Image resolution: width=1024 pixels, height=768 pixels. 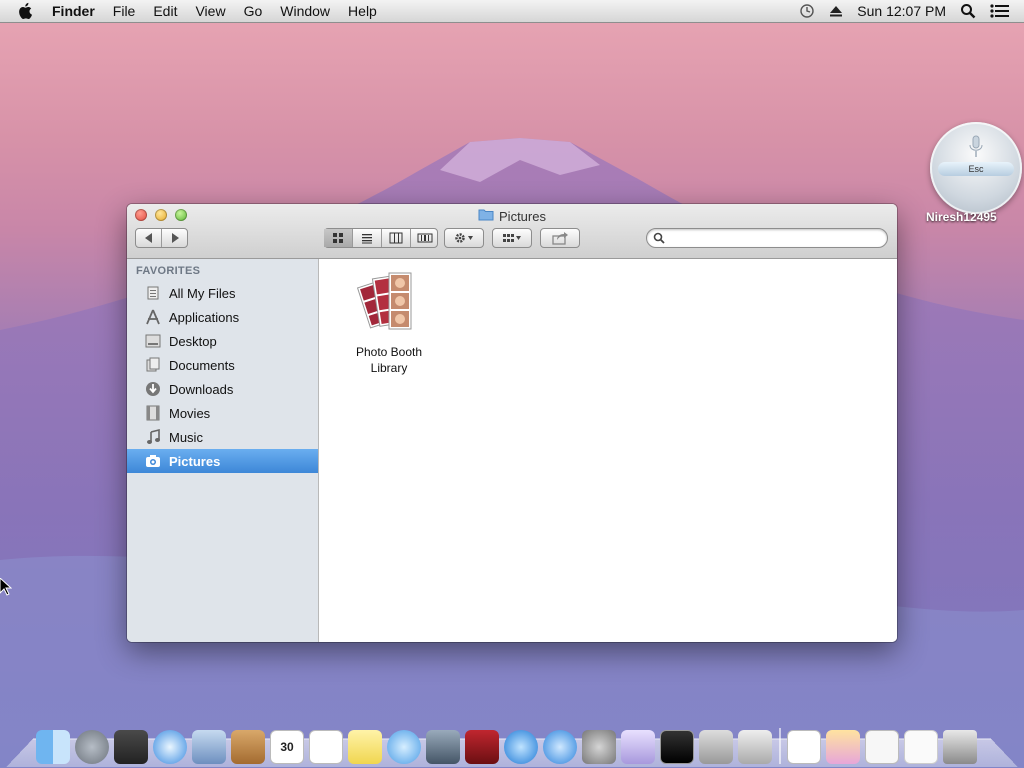 I want to click on back-forward-control, so click(x=161, y=238).